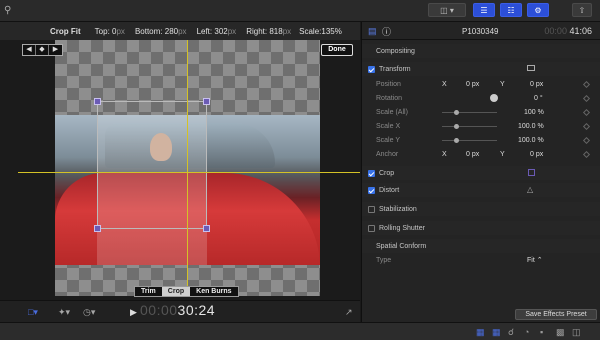 The height and width of the screenshot is (340, 600). Describe the element at coordinates (456, 126) in the screenshot. I see `scale-x-slider-knob` at that location.